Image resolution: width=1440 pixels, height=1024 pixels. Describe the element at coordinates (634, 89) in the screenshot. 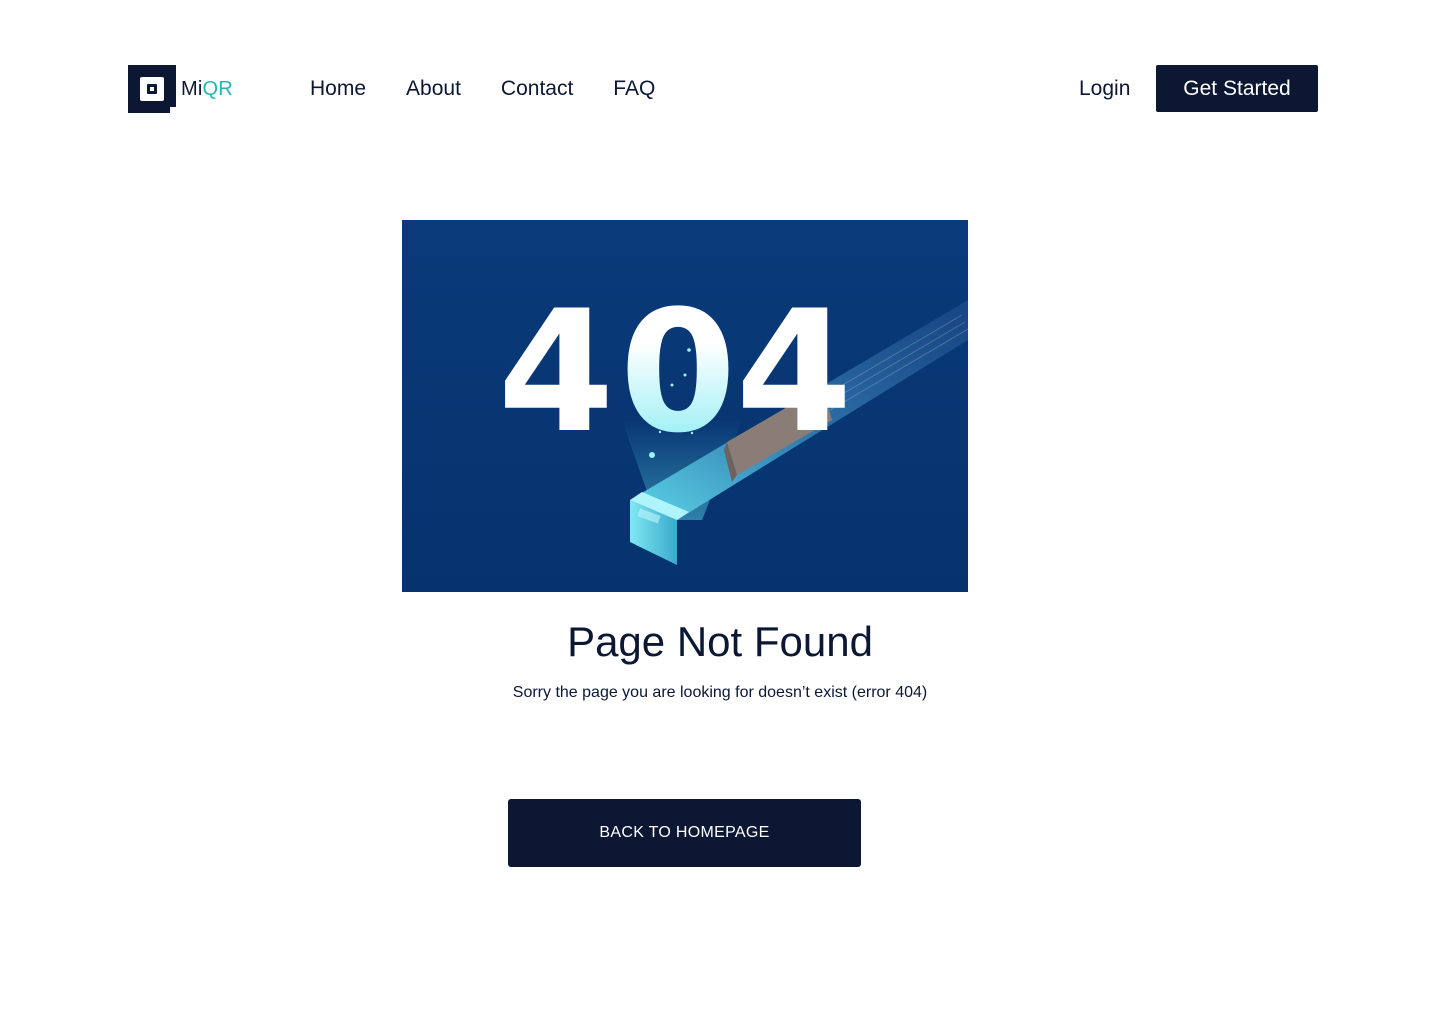

I see `nav-faq-link: FAQ` at that location.